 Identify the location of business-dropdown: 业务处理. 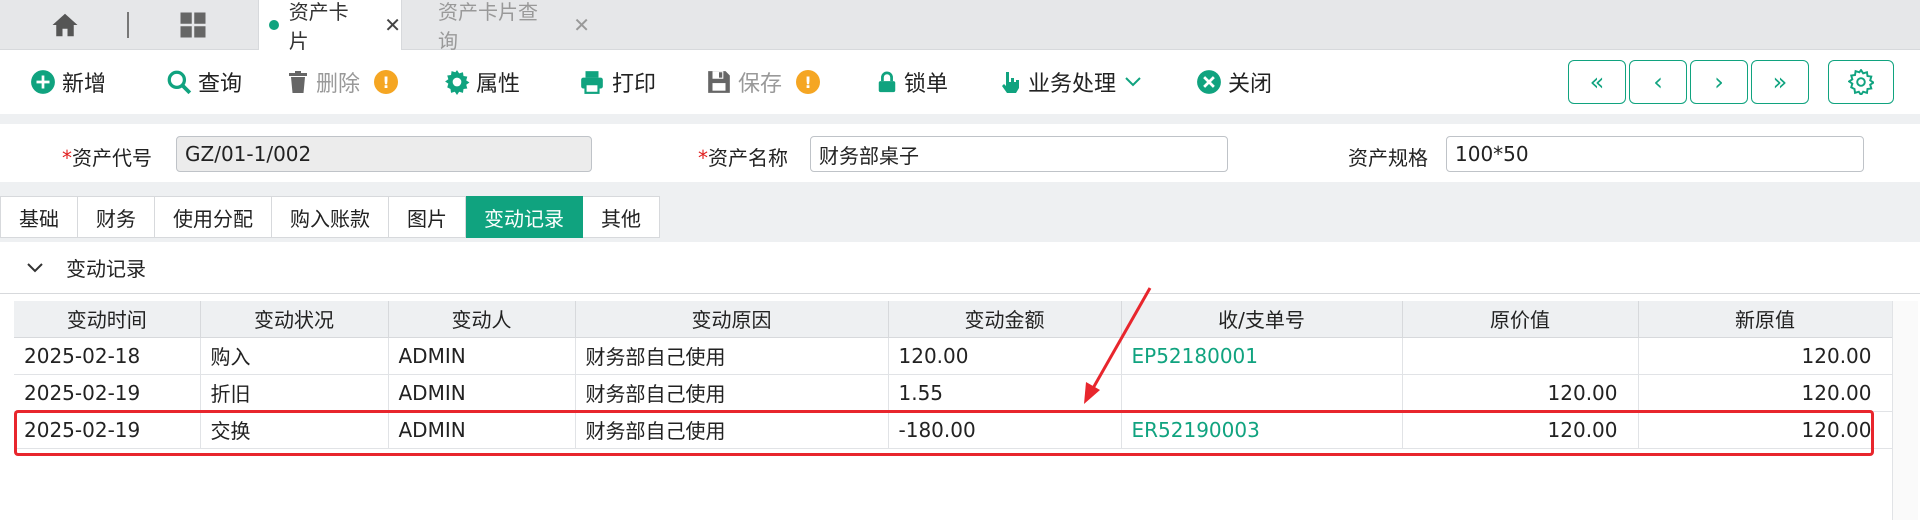
(1073, 82).